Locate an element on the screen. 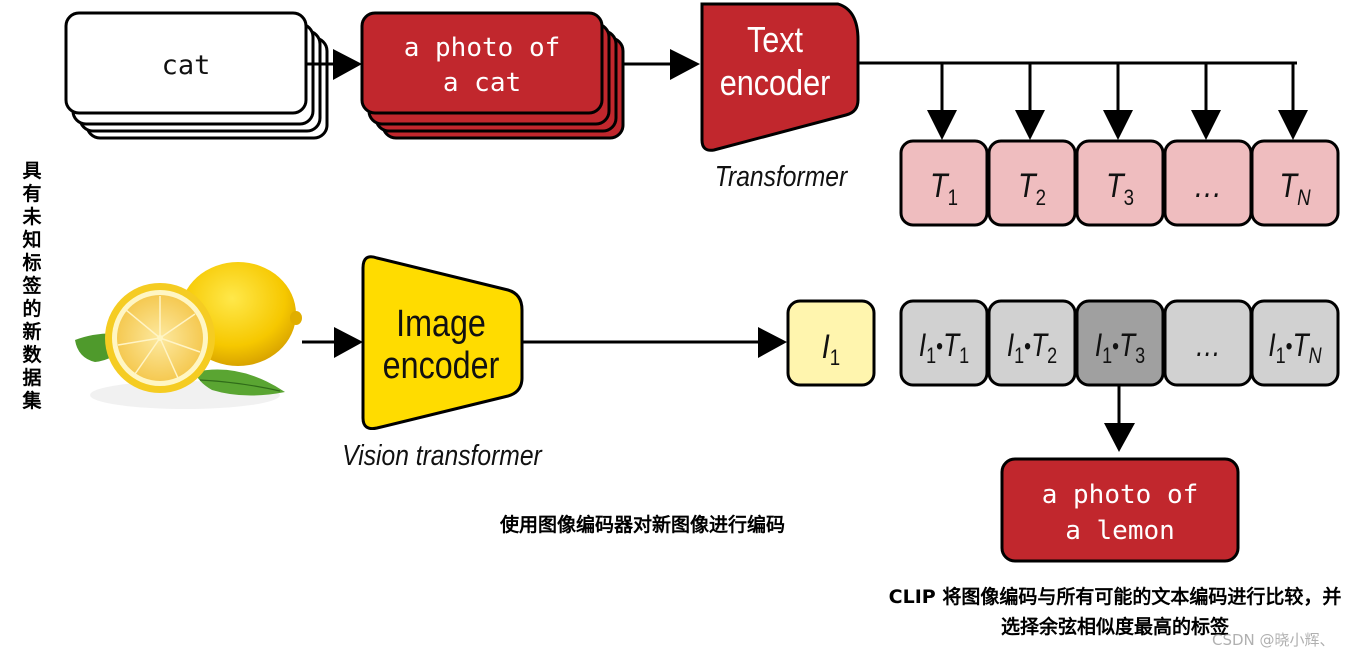 This screenshot has height=656, width=1355. arrow-best-match-to-result is located at coordinates (1119, 418).